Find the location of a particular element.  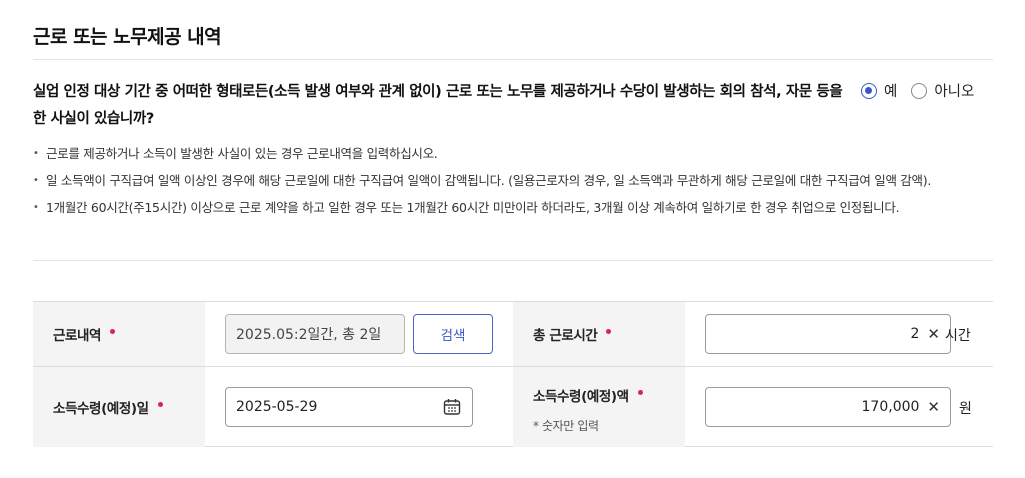

income-amount-label: 소득수령(예정)액 is located at coordinates (581, 397).